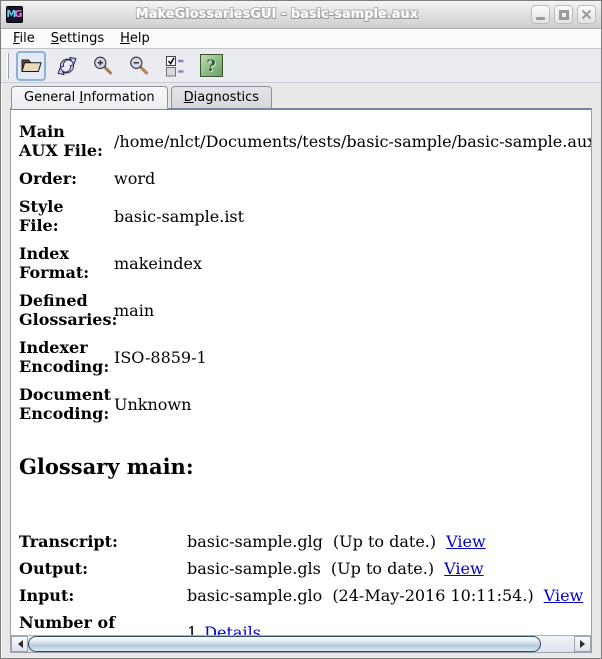 This screenshot has width=602, height=659. I want to click on zoom-in-button, so click(103, 66).